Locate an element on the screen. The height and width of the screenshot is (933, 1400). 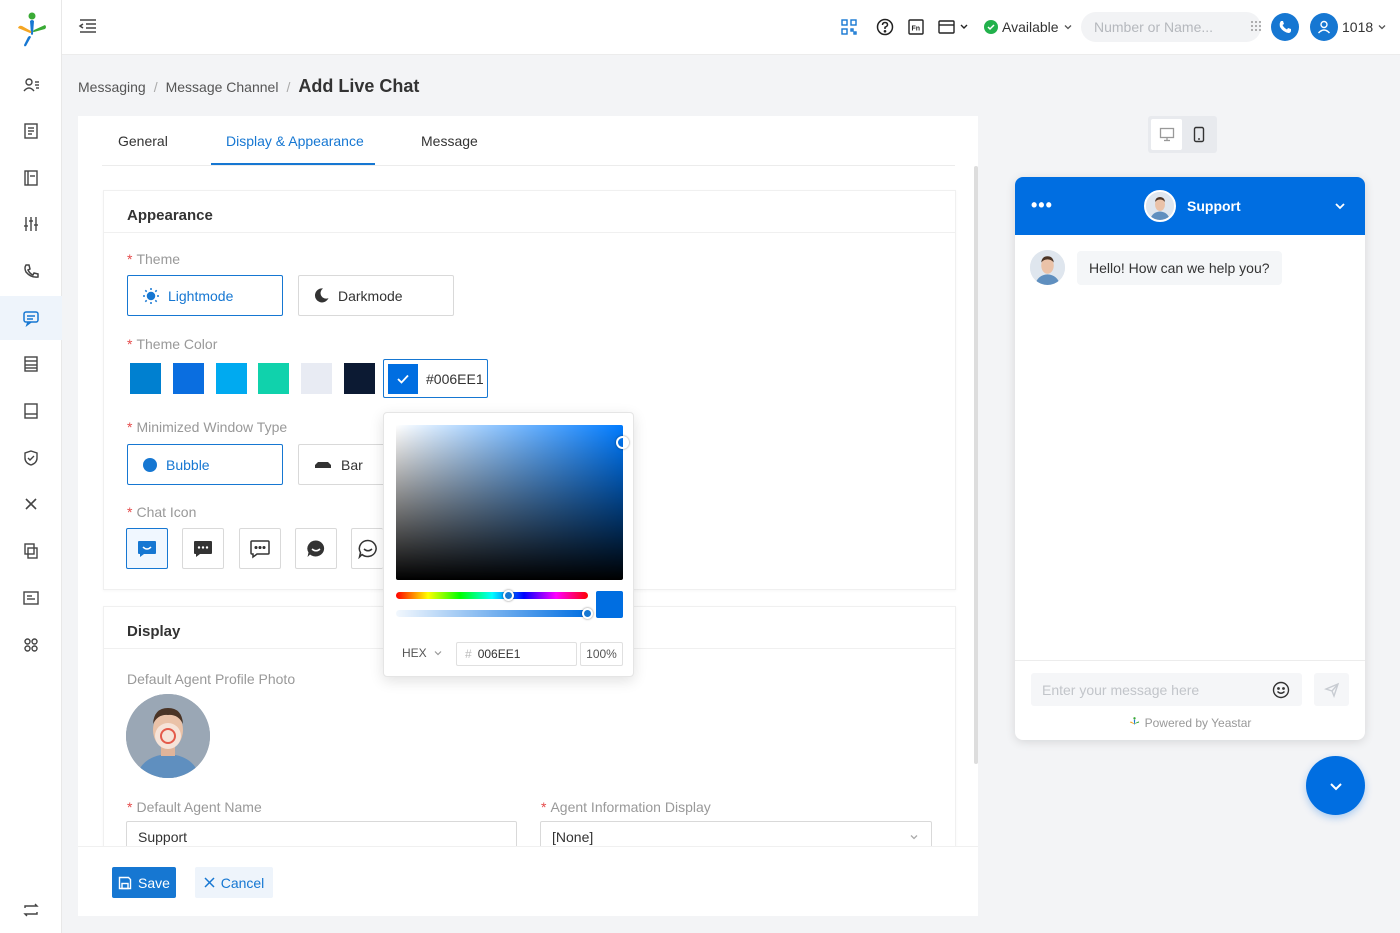
message-agent-avatar is located at coordinates (1047, 267).